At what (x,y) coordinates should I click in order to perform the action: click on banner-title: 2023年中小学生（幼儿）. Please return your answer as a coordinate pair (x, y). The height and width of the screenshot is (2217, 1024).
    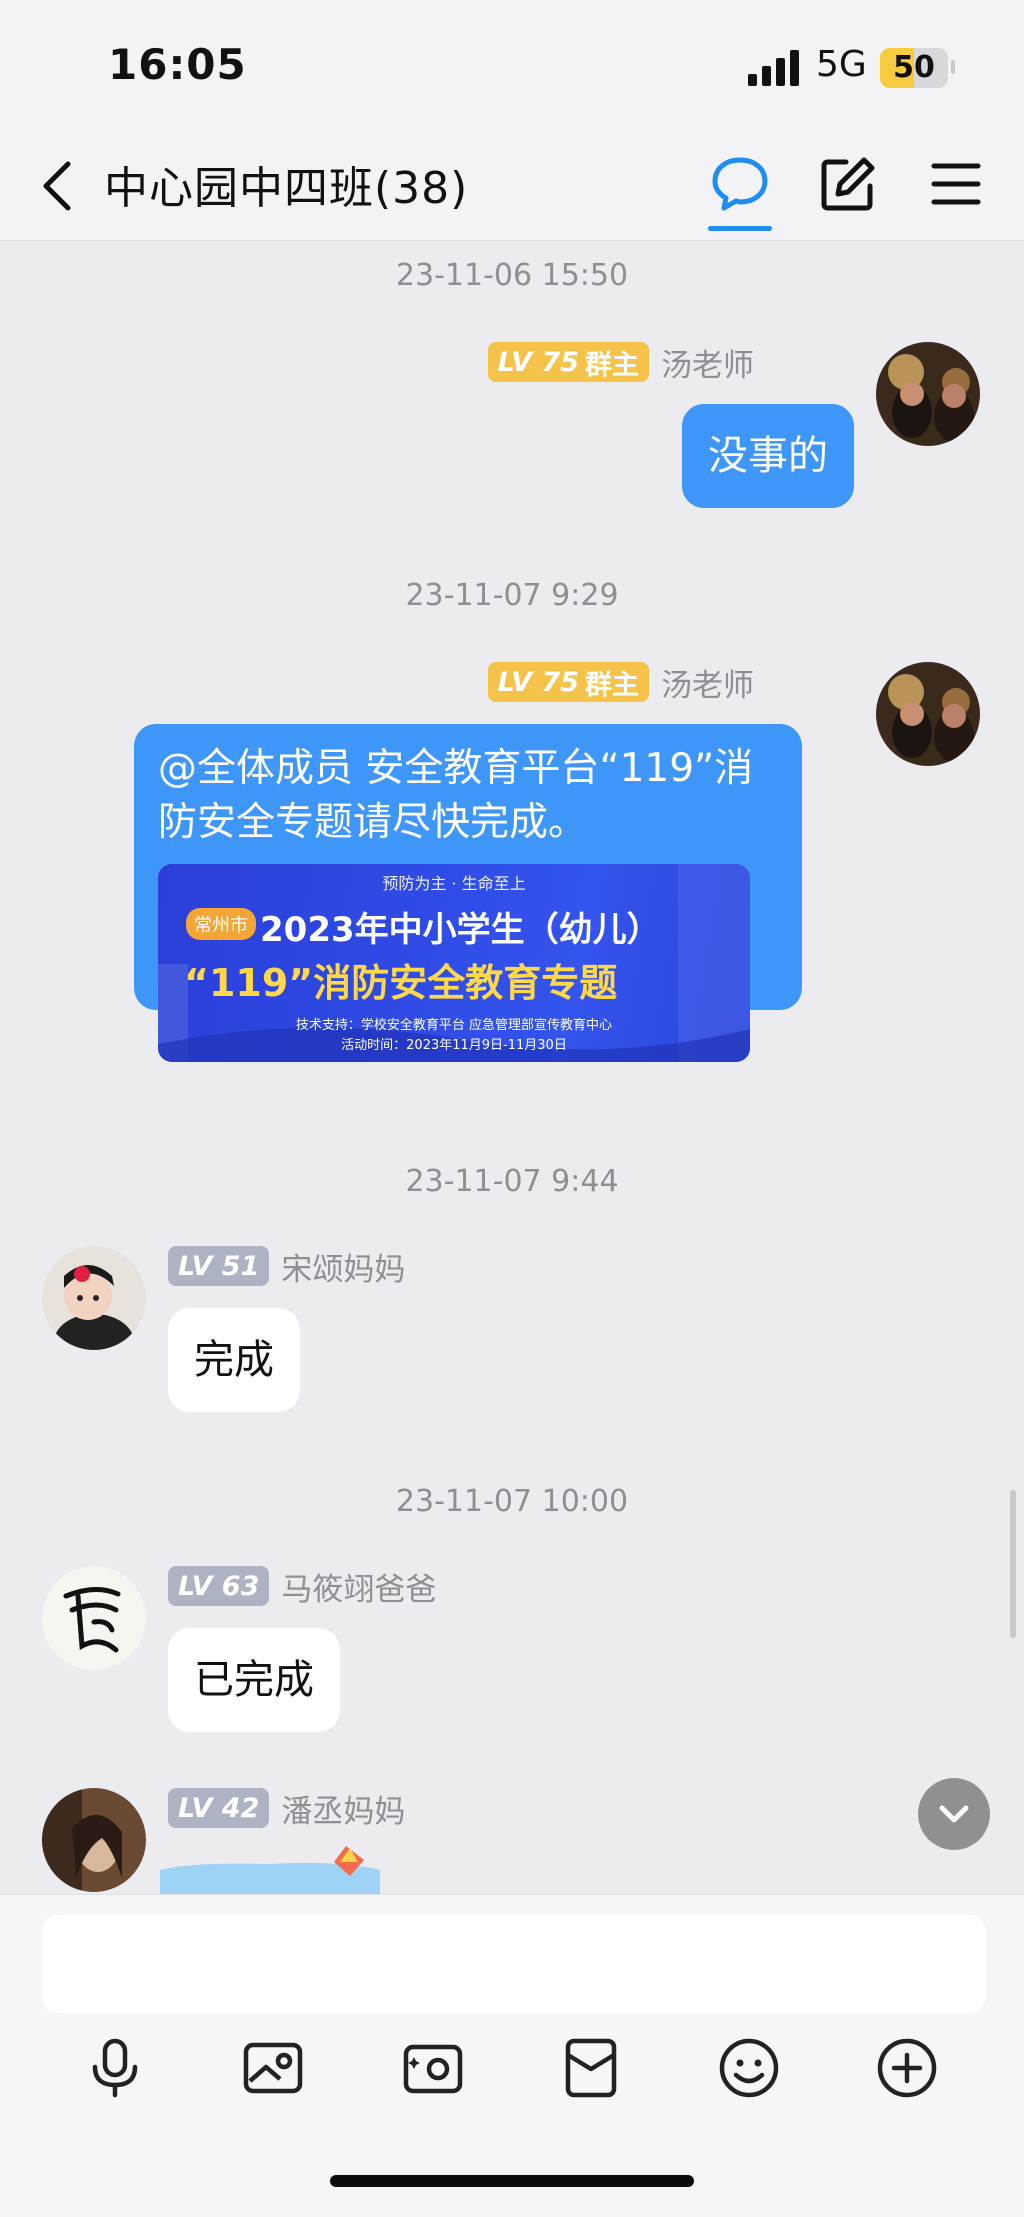
    Looking at the image, I should click on (460, 930).